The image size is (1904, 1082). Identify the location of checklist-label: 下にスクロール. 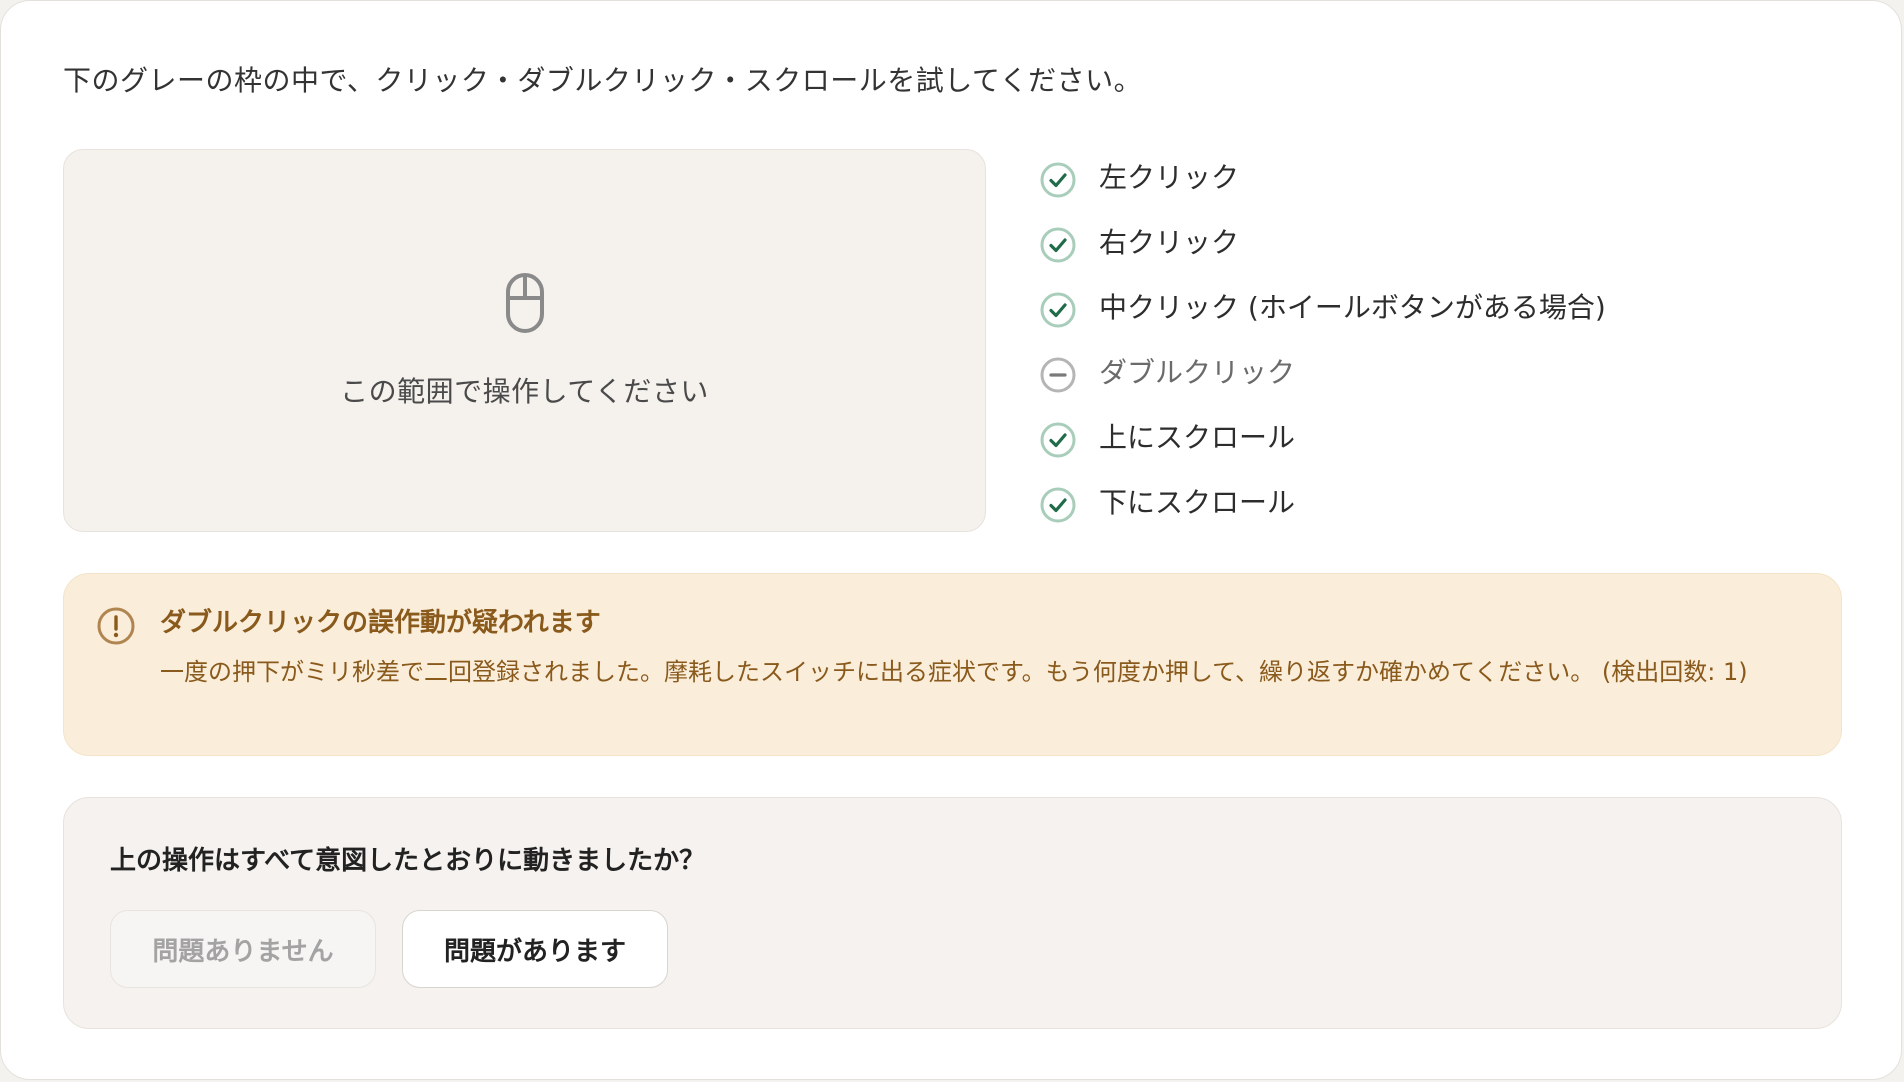
(1197, 502).